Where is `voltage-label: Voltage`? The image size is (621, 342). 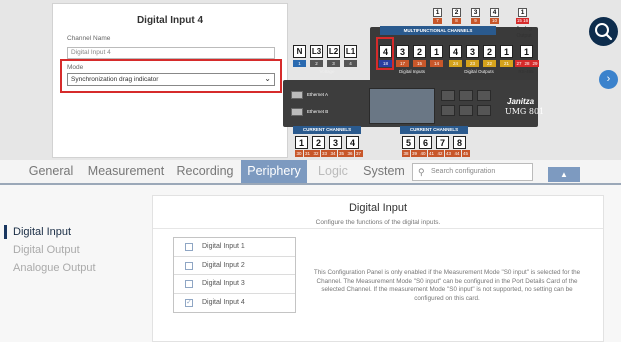
voltage-label: Voltage is located at coordinates (327, 71).